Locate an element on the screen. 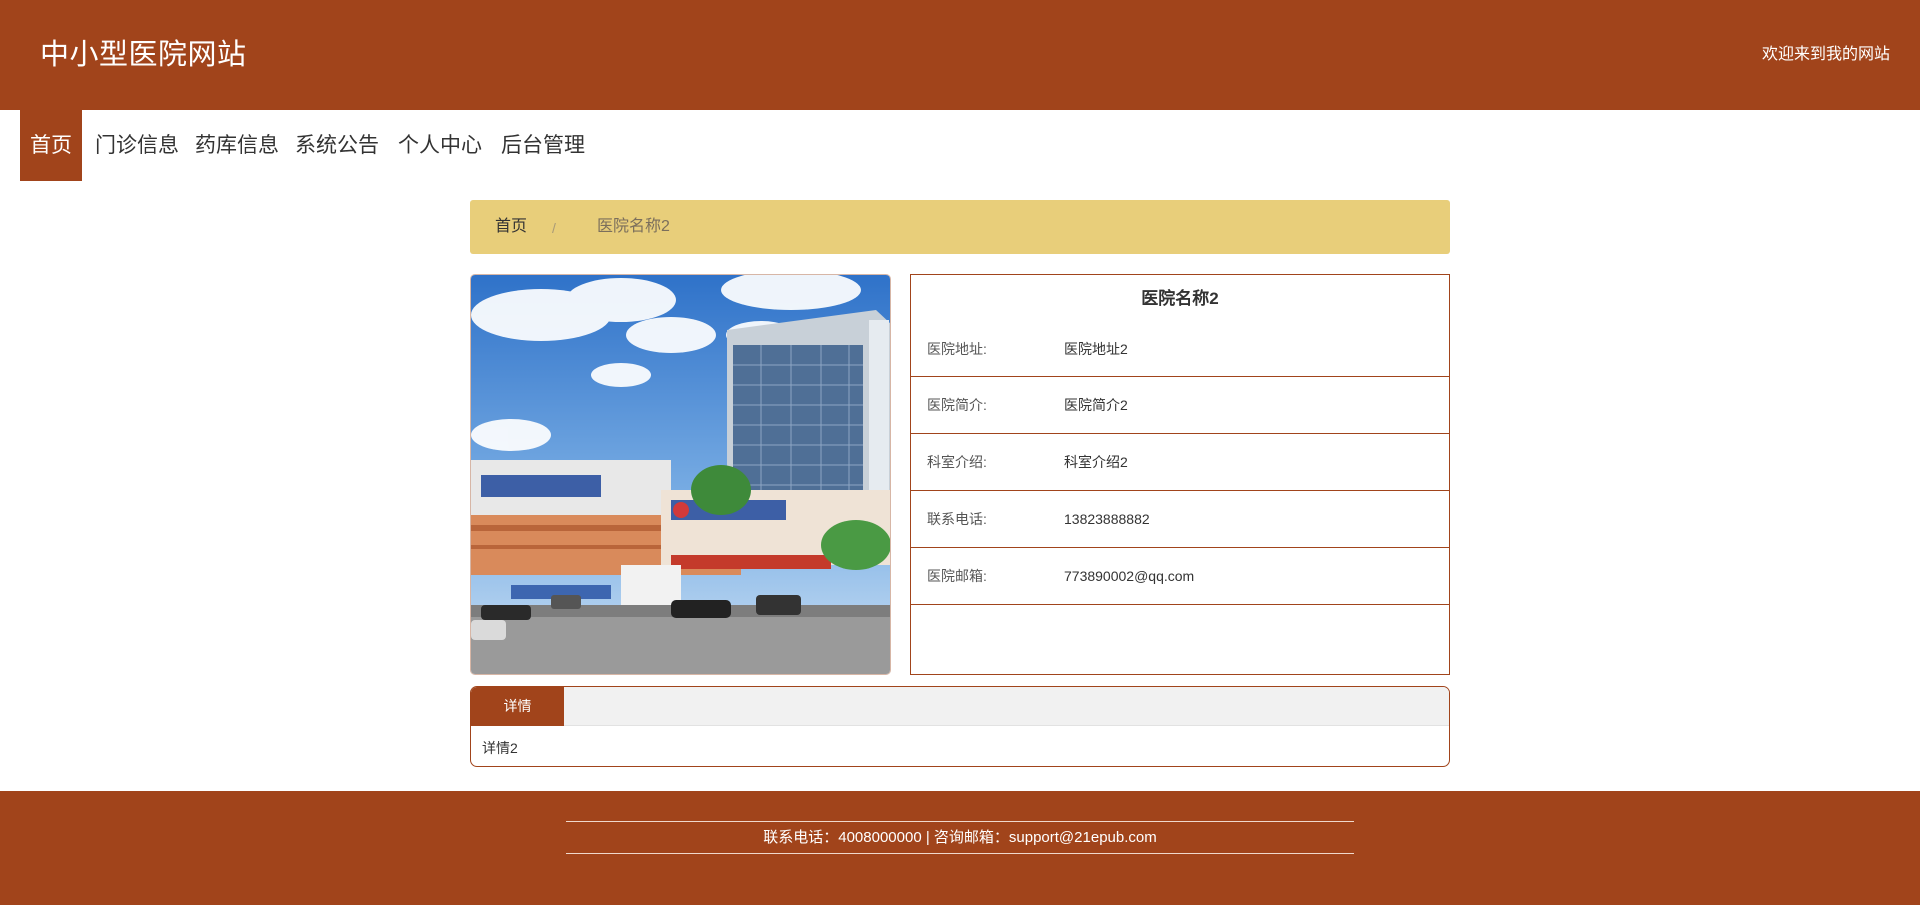  details-content: 详情2 is located at coordinates (500, 748).